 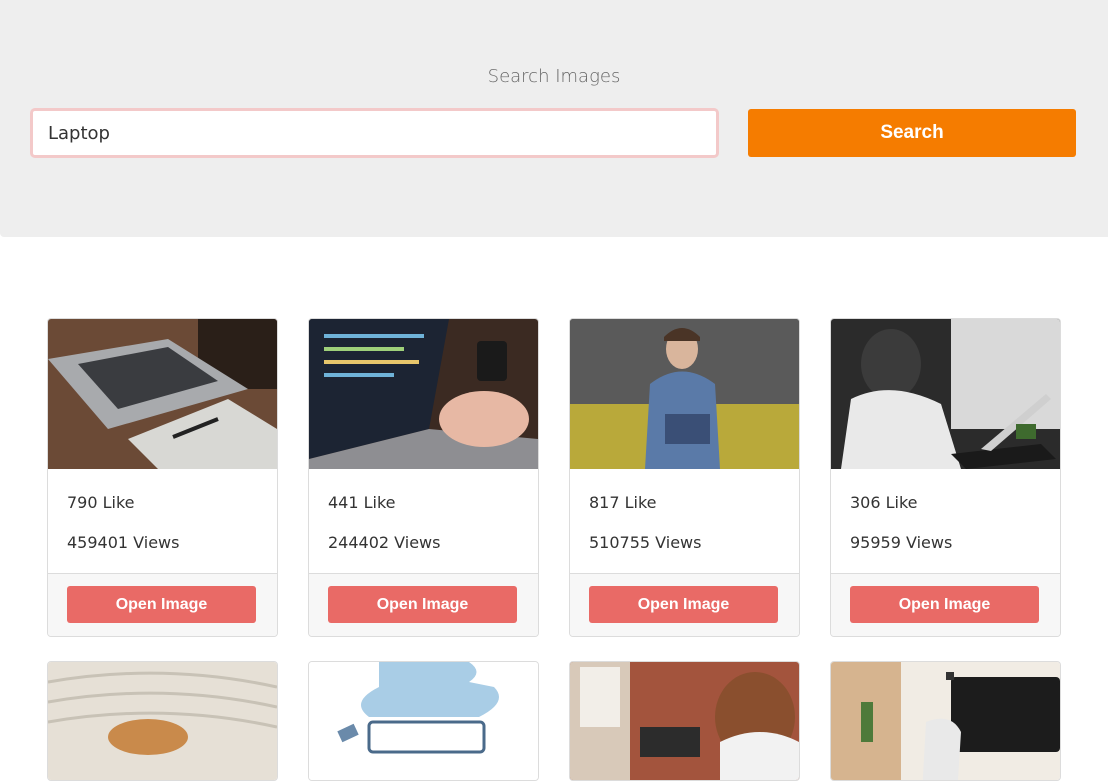 What do you see at coordinates (684, 477) in the screenshot?
I see `image-card: 817 Like 510755 Views Open Image` at bounding box center [684, 477].